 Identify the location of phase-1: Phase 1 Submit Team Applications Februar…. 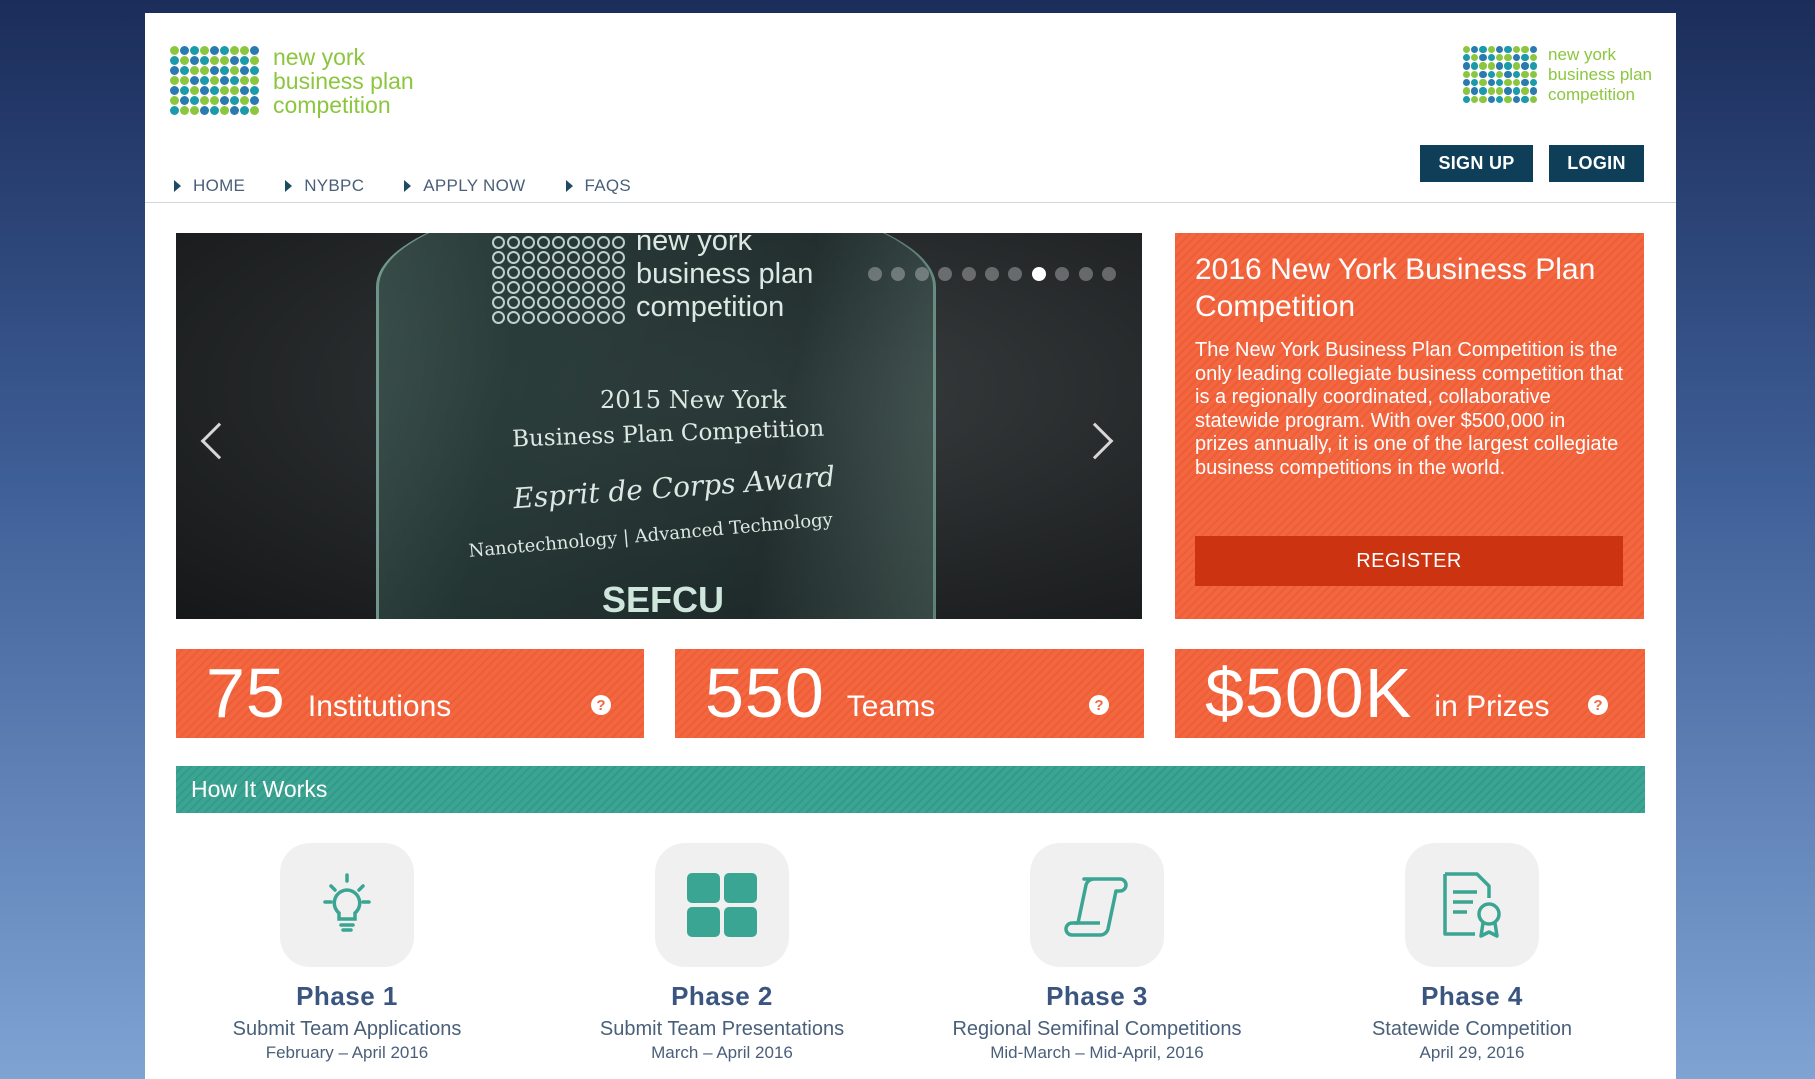
(347, 953).